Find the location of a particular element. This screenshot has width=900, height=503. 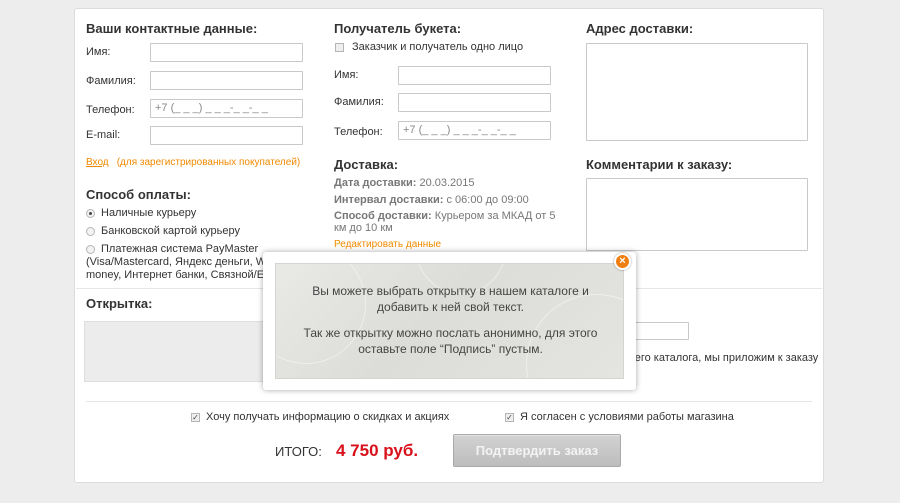

contact-email-input is located at coordinates (226, 135).